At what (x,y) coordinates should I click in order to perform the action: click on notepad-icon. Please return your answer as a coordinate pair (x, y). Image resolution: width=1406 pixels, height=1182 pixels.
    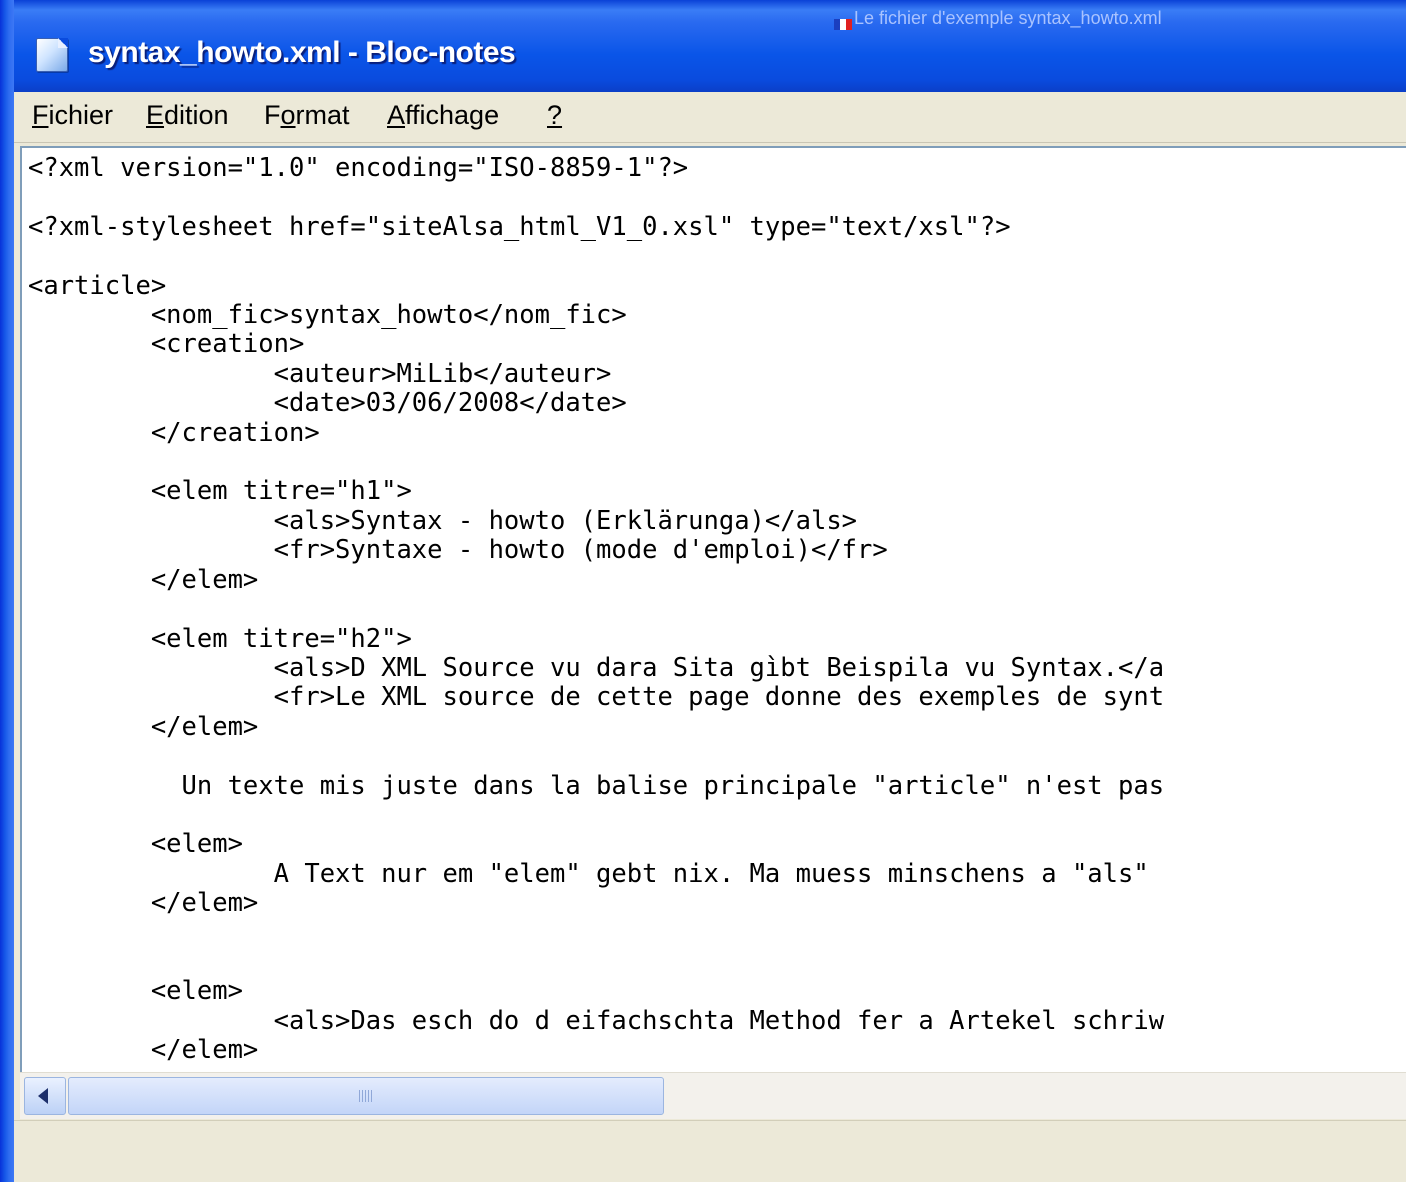
    Looking at the image, I should click on (52, 55).